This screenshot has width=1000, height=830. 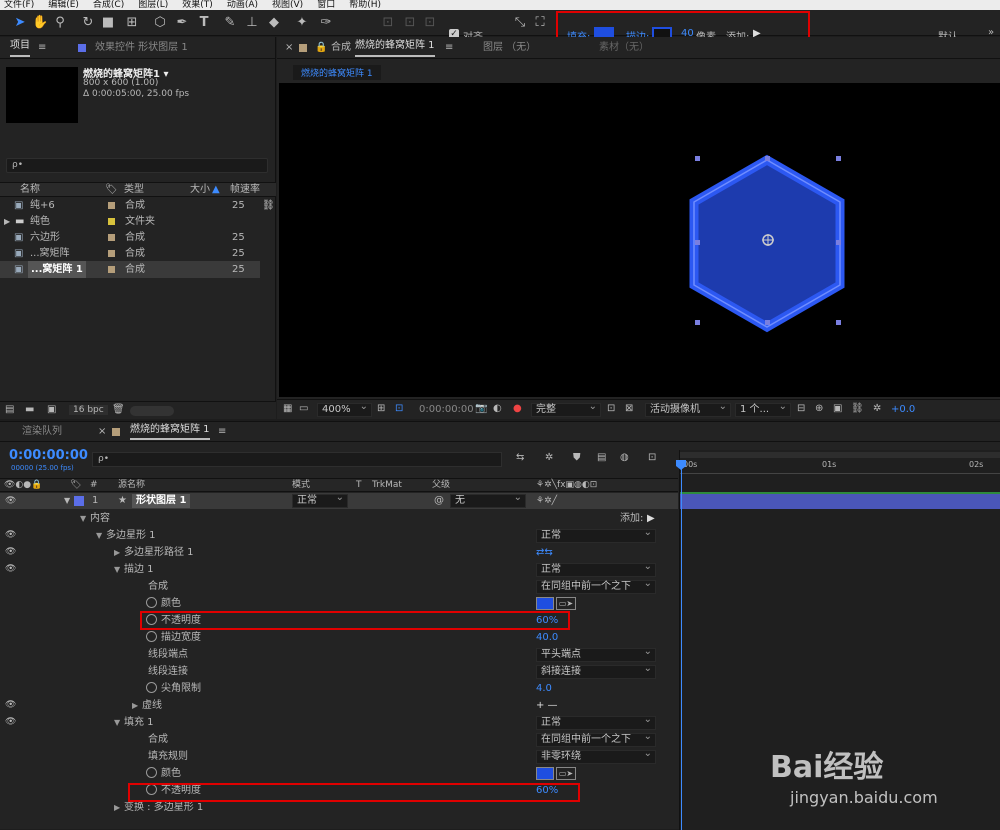 What do you see at coordinates (303, 408) in the screenshot?
I see `monitor-icon: ▭` at bounding box center [303, 408].